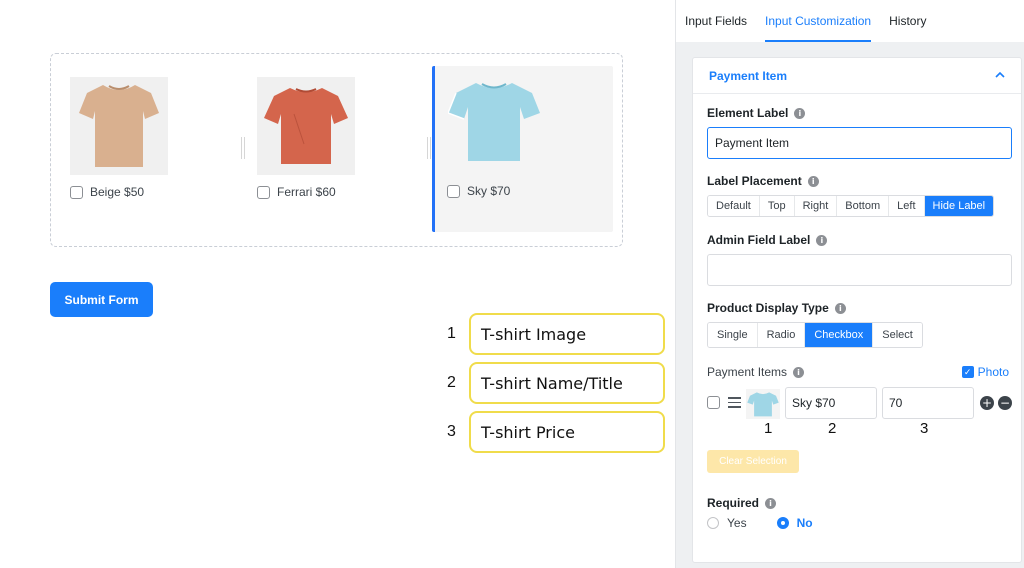  Describe the element at coordinates (567, 432) in the screenshot. I see `callout-tshirt-price: T-shirt Price` at that location.